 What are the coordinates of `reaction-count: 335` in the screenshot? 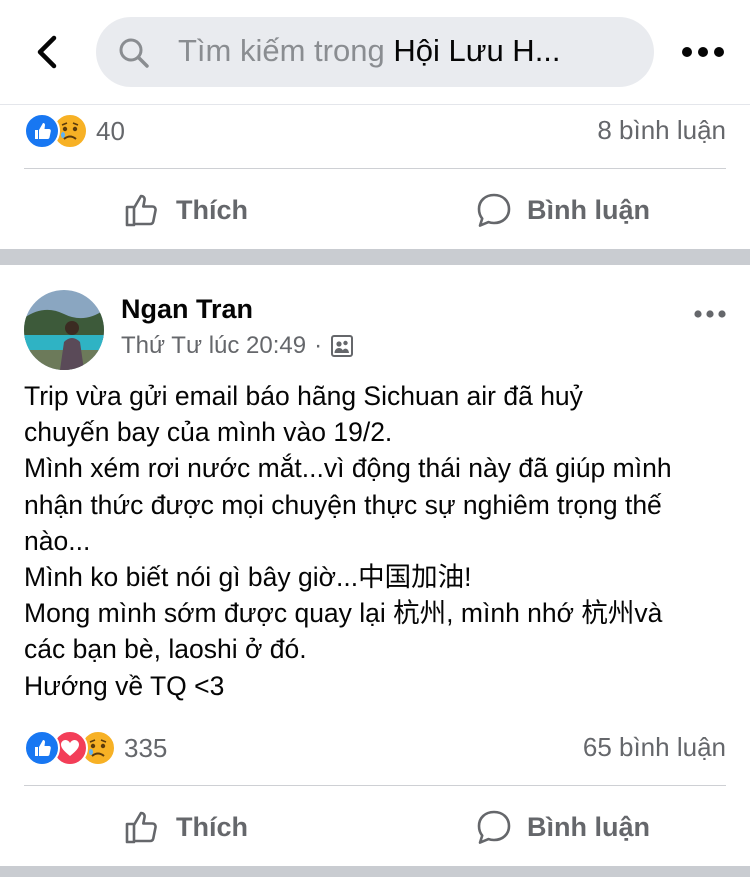 It's located at (146, 747).